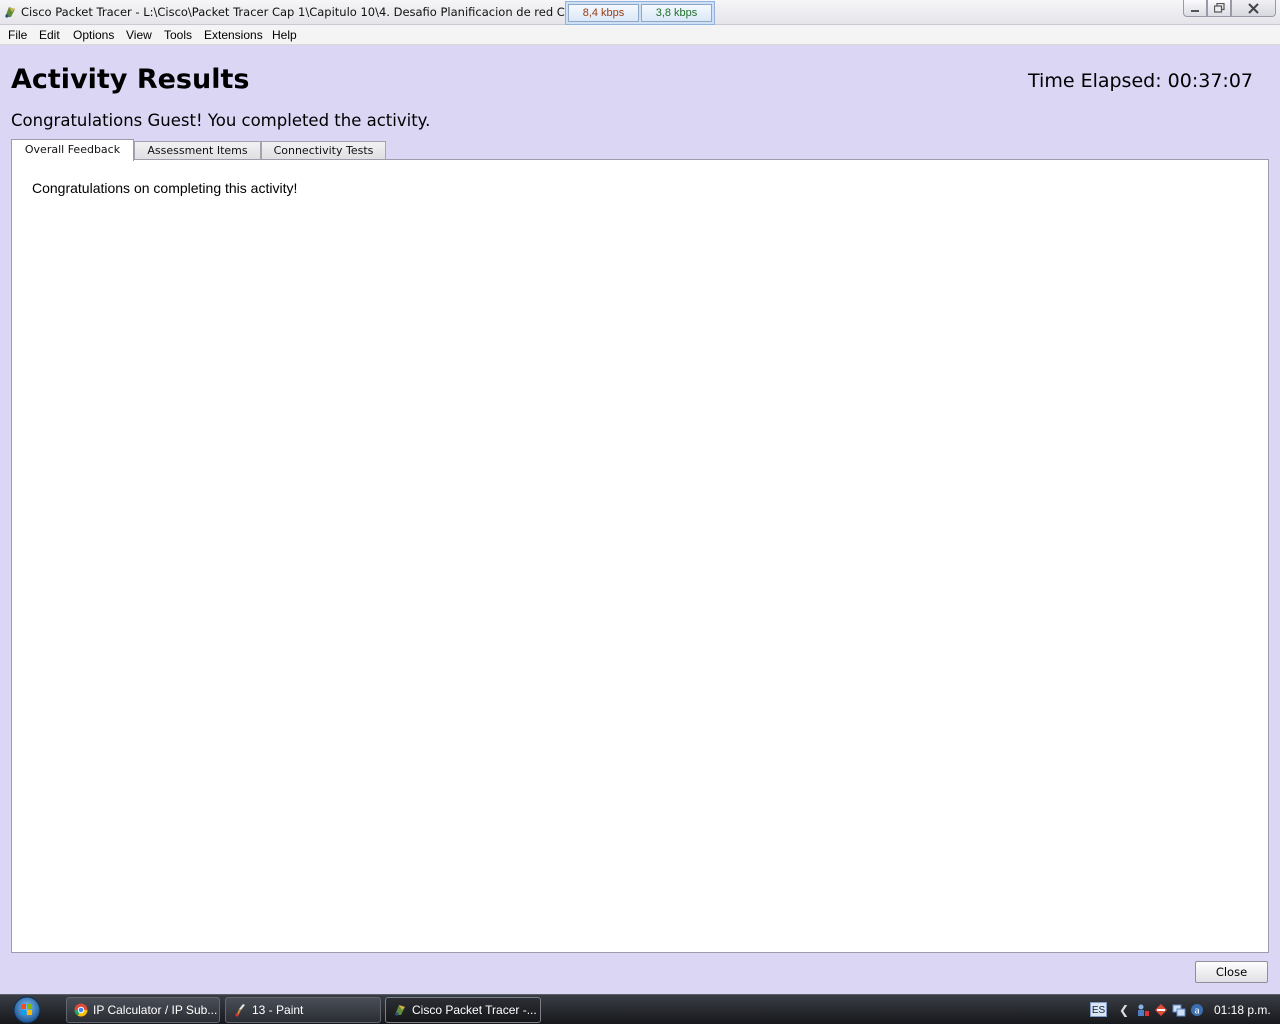 This screenshot has width=1280, height=1024. I want to click on page-title: Activity Results, so click(130, 79).